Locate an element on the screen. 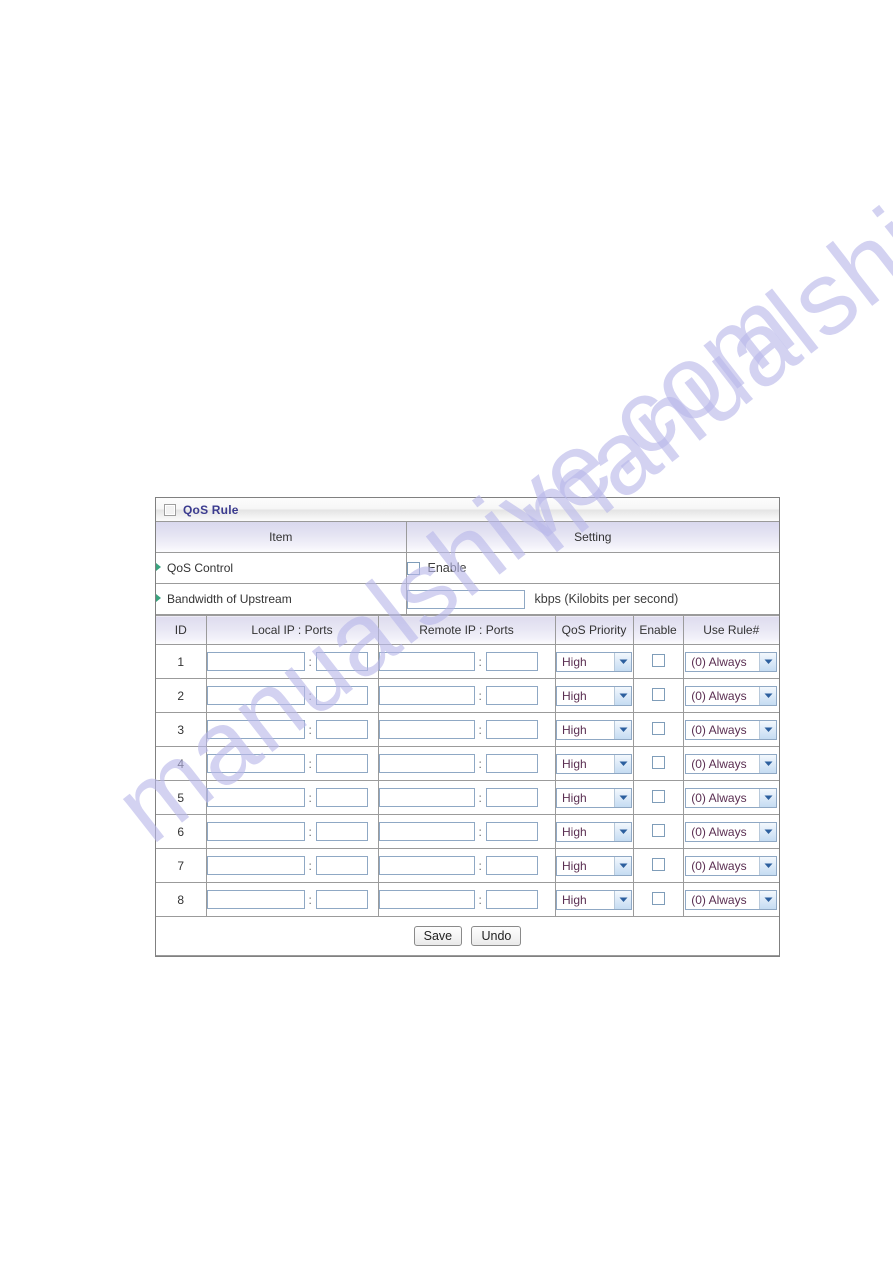 This screenshot has width=893, height=1263. rule-id-cell: 7 is located at coordinates (181, 865).